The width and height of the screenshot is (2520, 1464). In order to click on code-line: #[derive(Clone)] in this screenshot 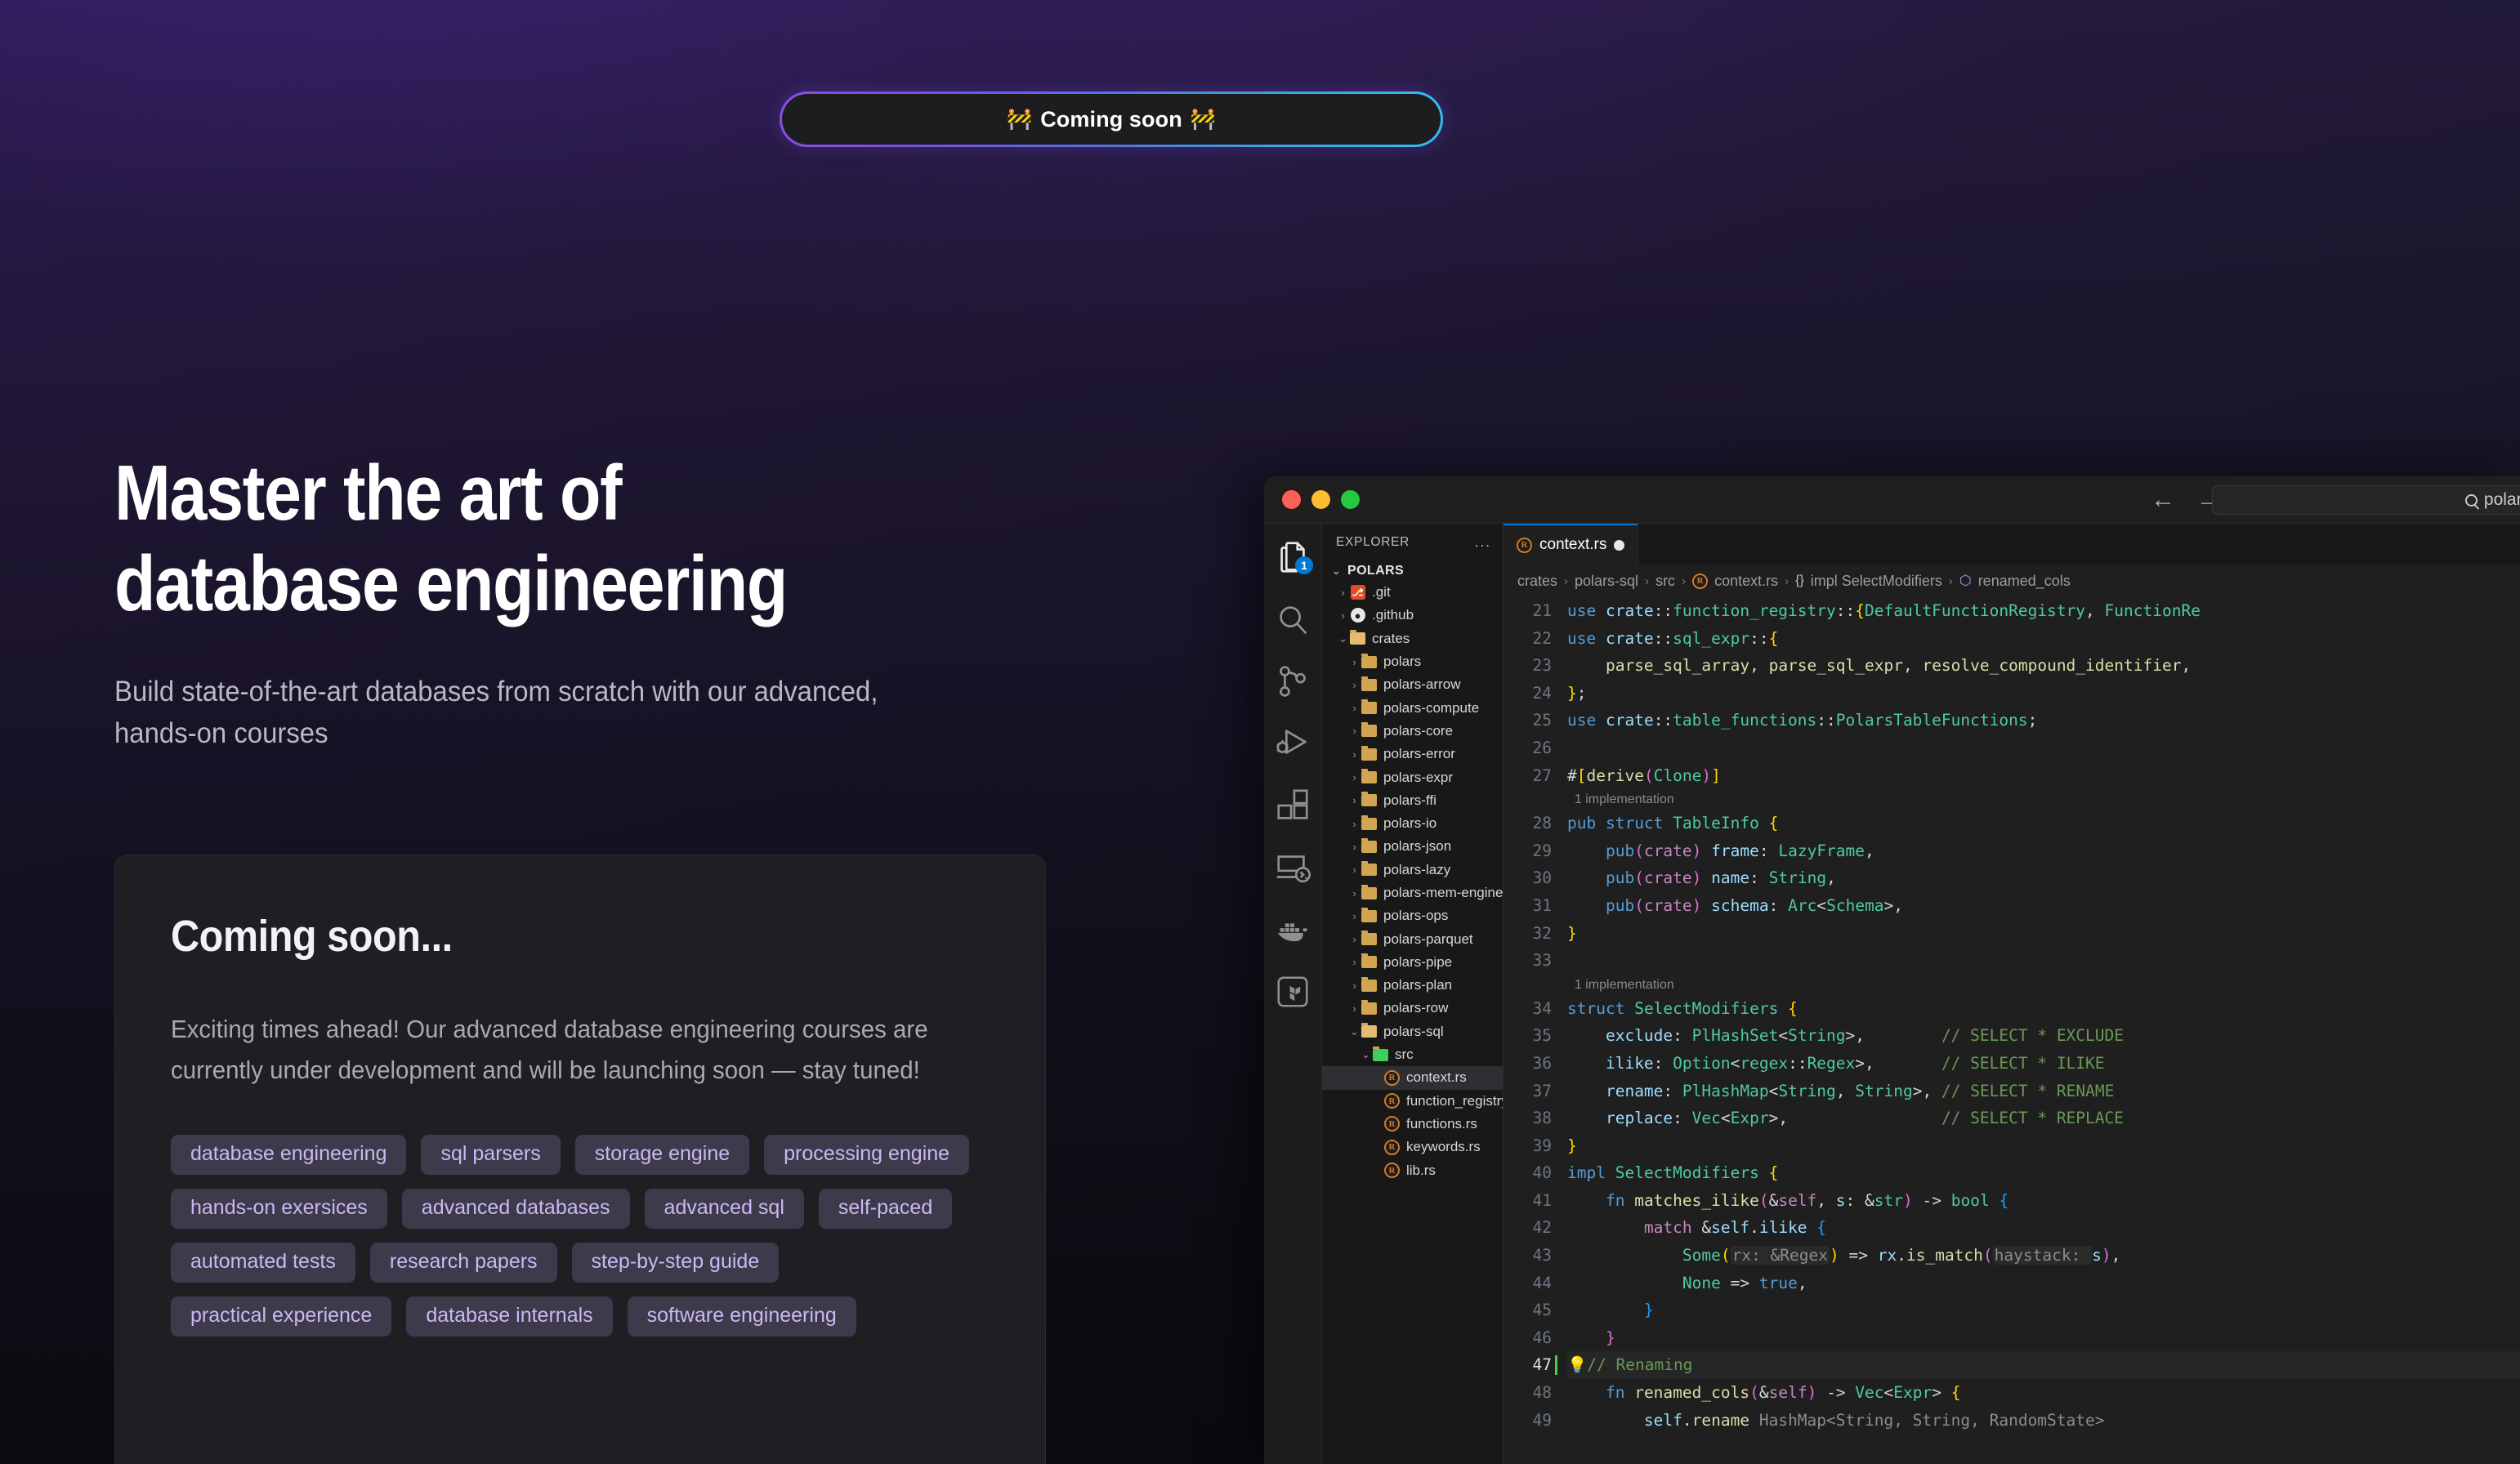, I will do `click(2044, 776)`.